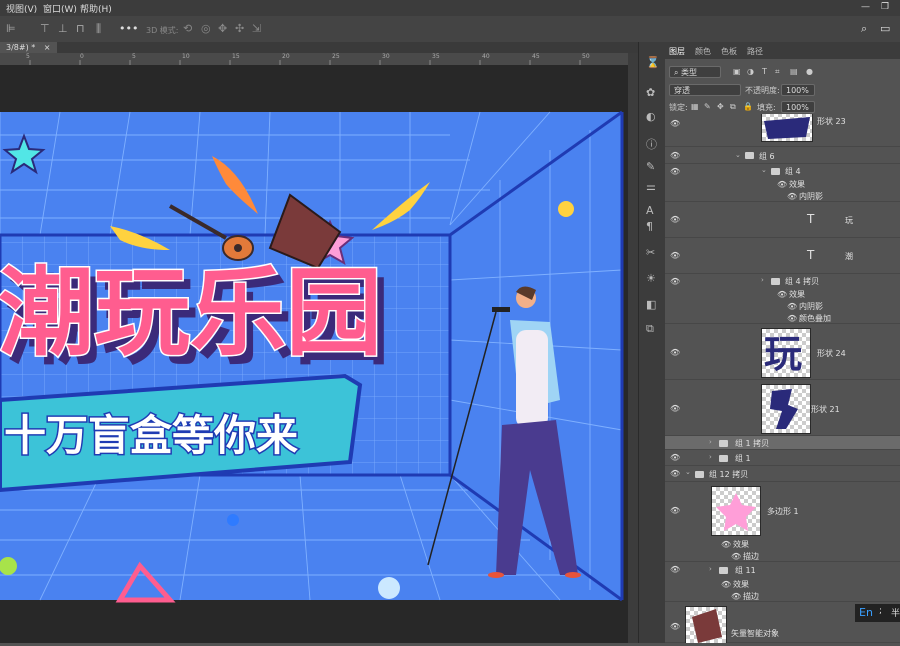  Describe the element at coordinates (782, 408) in the screenshot. I see `layer-row: 👁 形状 21` at that location.